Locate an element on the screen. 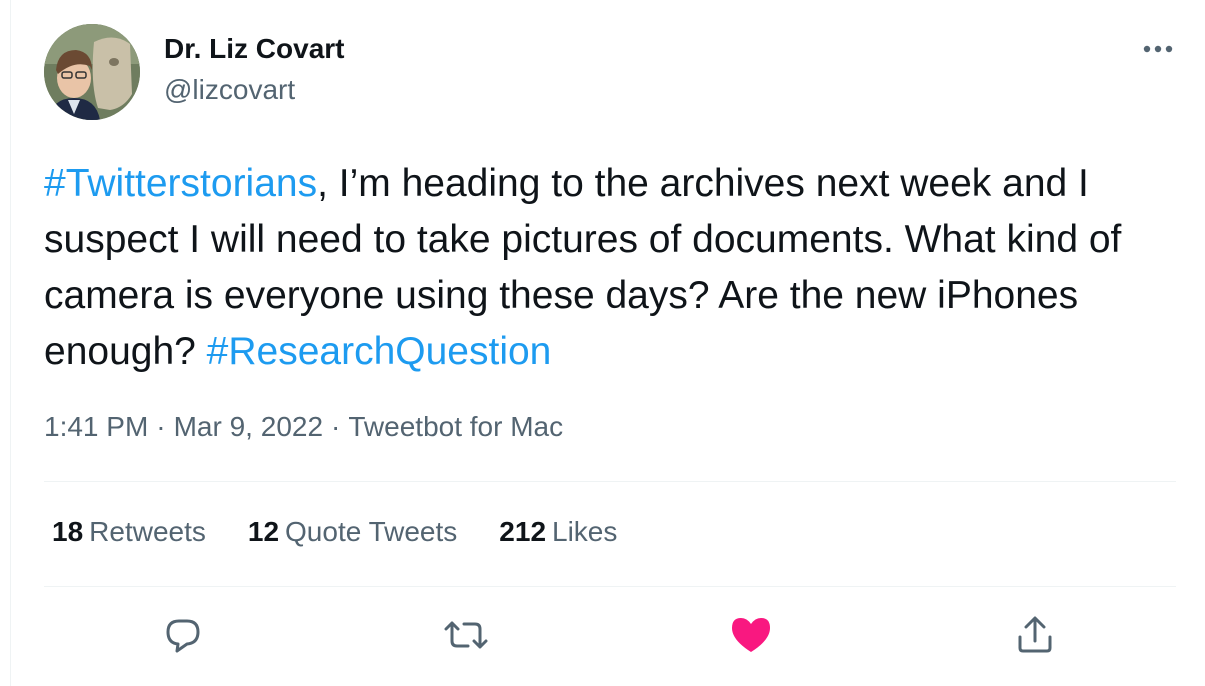 The image size is (1205, 686). more-horizontal-icon is located at coordinates (1158, 49).